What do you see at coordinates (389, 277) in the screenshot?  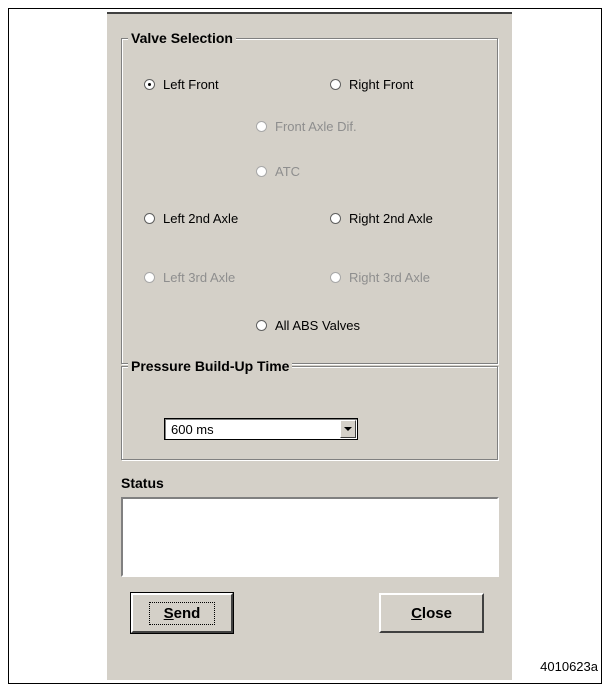 I see `radio-label: Right 3rd Axle` at bounding box center [389, 277].